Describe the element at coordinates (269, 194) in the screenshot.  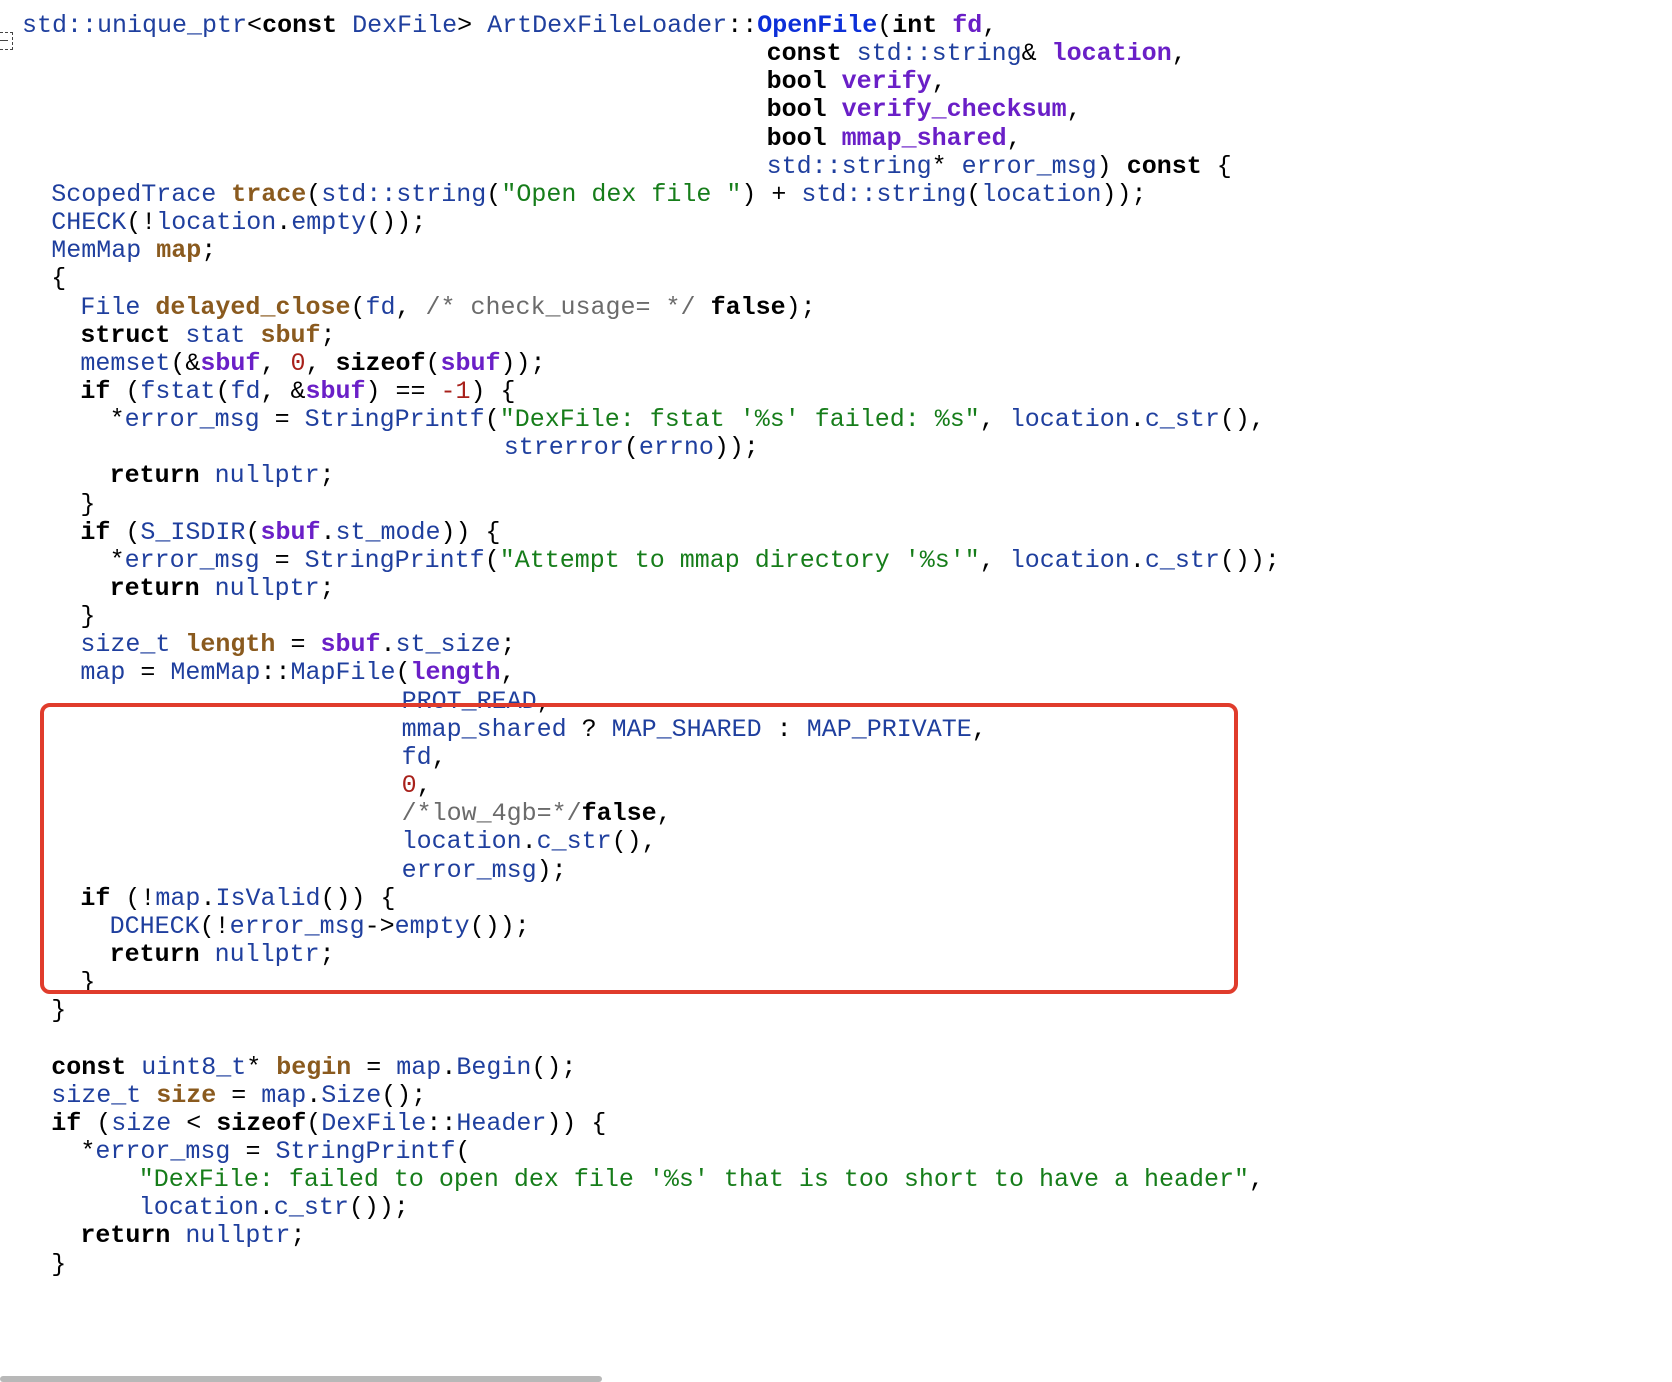
I see `code-token: trace` at that location.